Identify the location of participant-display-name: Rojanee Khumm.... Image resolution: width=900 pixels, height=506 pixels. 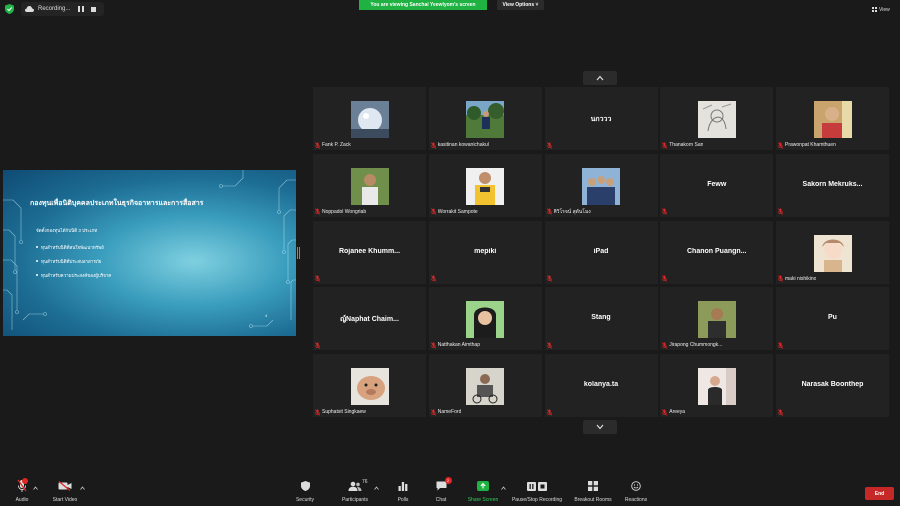
(369, 251).